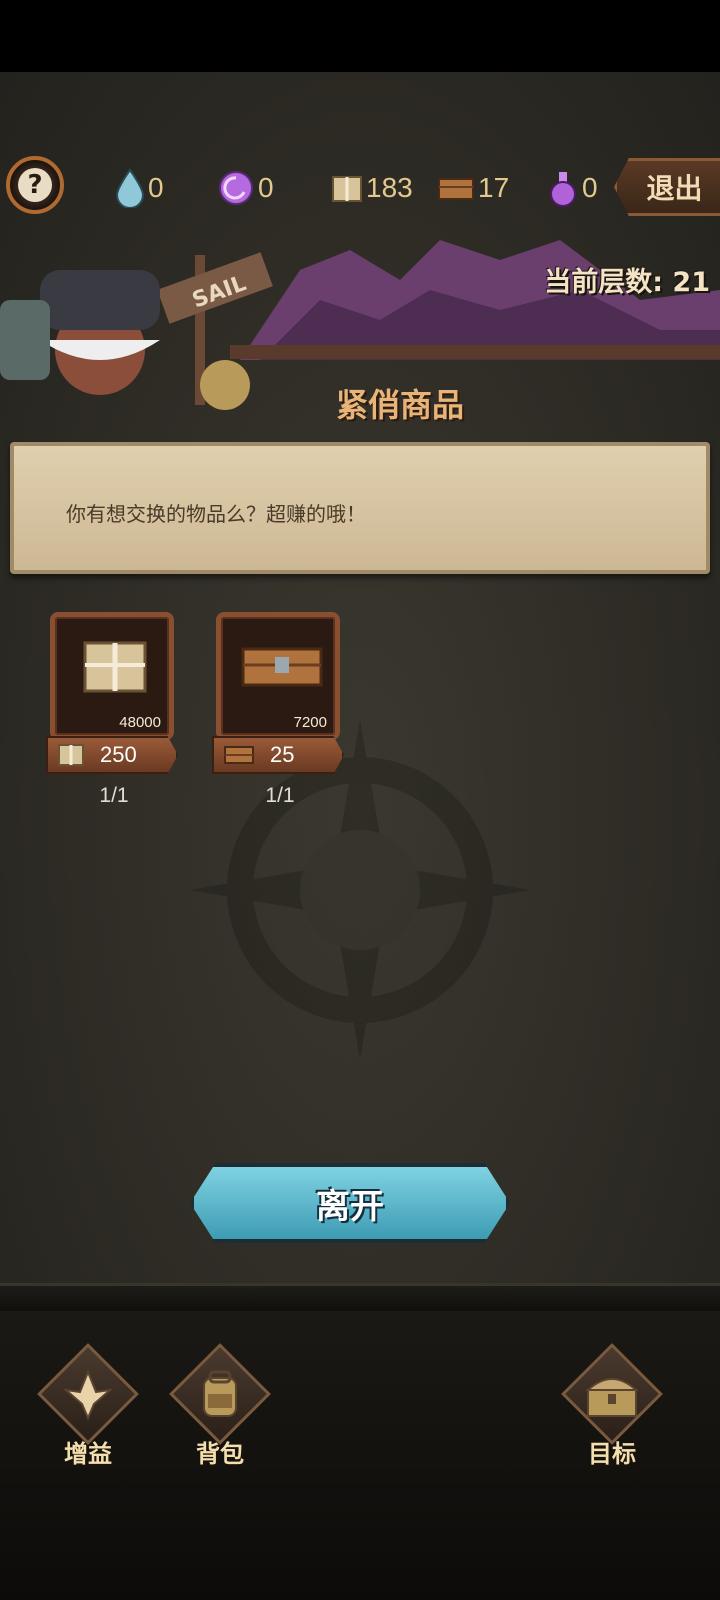 The height and width of the screenshot is (1600, 720). Describe the element at coordinates (130, 188) in the screenshot. I see `water-drop-icon` at that location.